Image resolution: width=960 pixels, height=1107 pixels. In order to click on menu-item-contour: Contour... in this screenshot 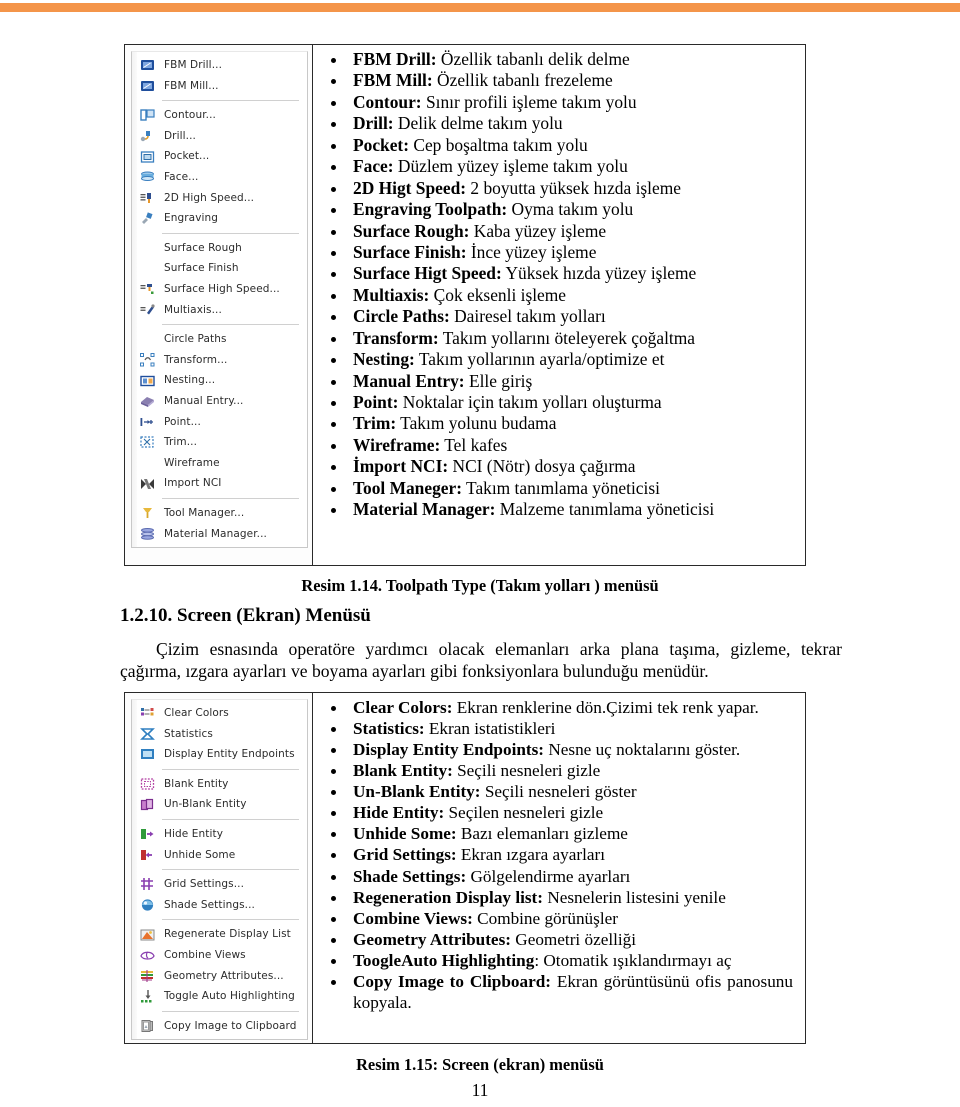, I will do `click(219, 115)`.